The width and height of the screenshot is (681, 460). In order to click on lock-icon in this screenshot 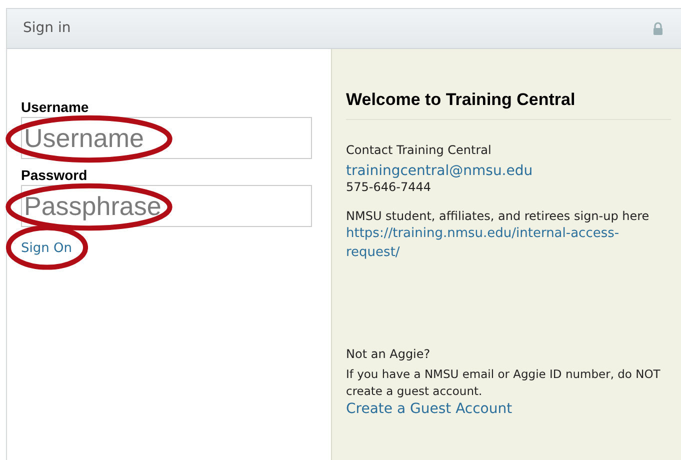, I will do `click(658, 28)`.